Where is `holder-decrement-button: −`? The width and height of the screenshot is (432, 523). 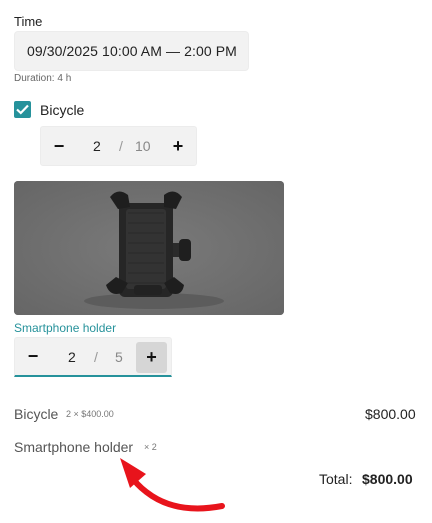 holder-decrement-button: − is located at coordinates (33, 356).